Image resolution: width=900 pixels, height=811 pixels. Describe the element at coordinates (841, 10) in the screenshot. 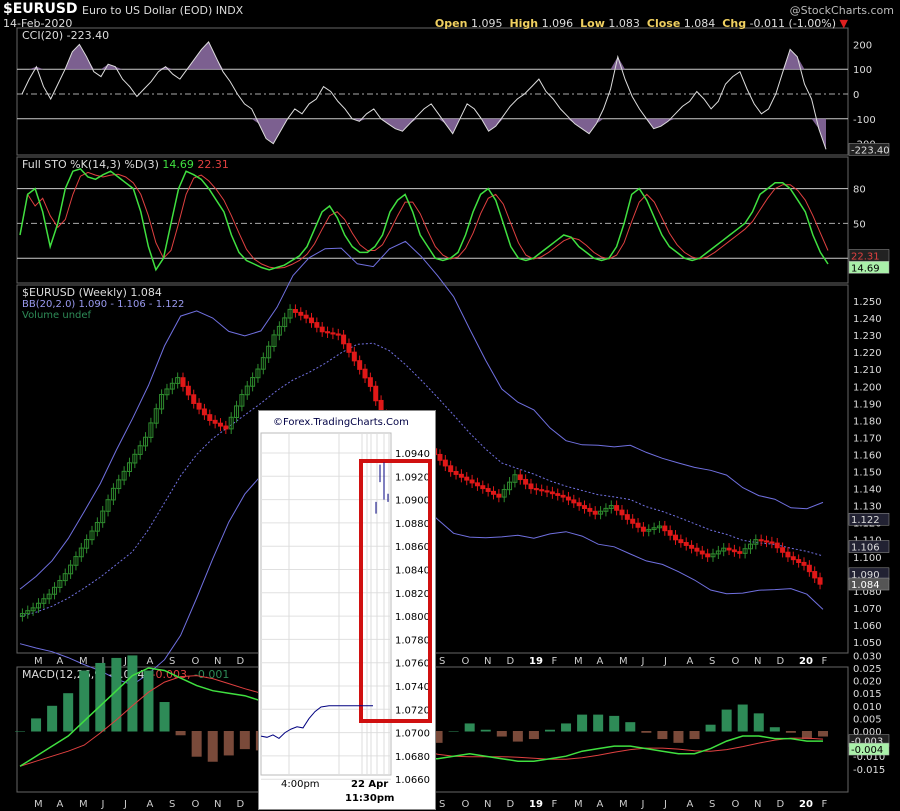

I see `watermark: @StockCharts.com` at that location.